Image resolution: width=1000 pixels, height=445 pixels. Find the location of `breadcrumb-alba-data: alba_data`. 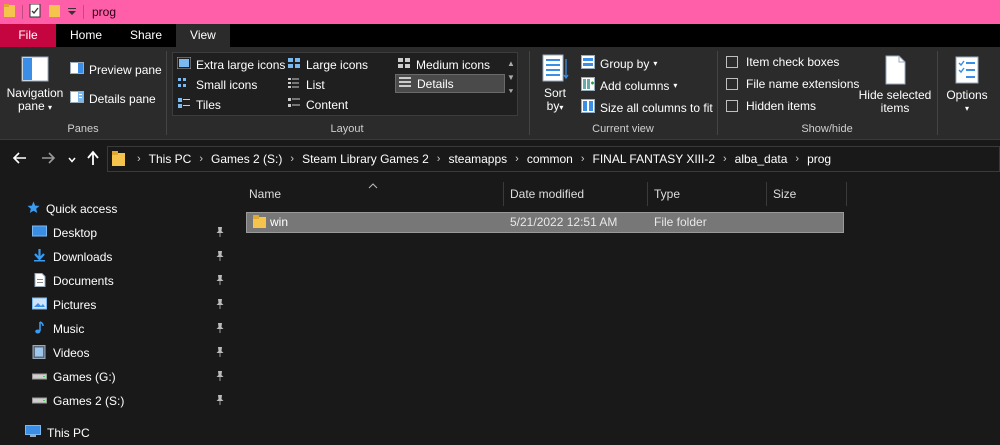

breadcrumb-alba-data: alba_data is located at coordinates (761, 159).